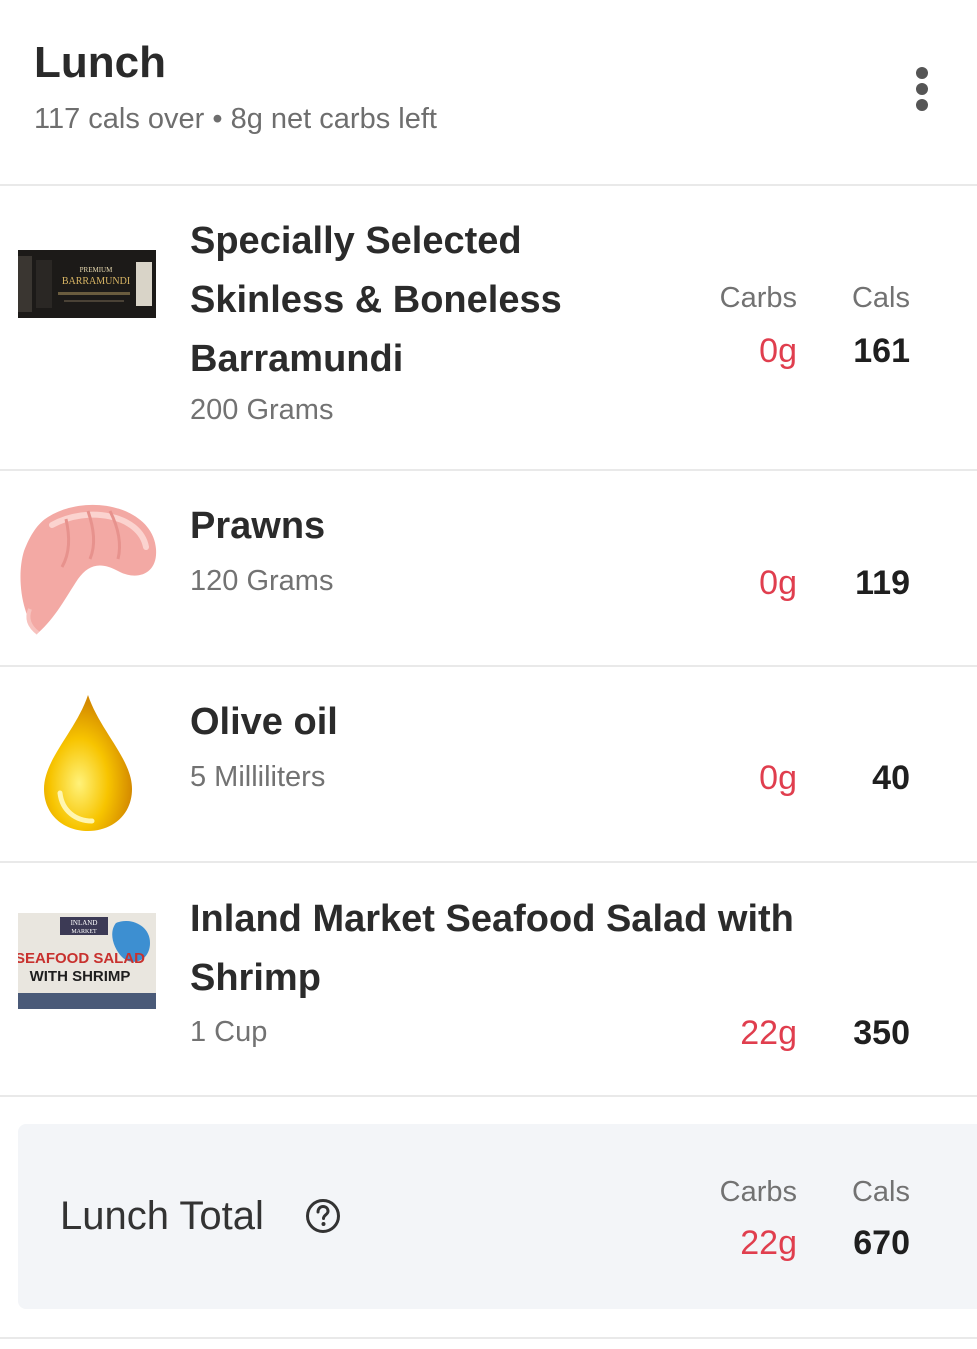 This screenshot has height=1349, width=977. What do you see at coordinates (229, 1032) in the screenshot?
I see `food-serving: 1 Cup` at bounding box center [229, 1032].